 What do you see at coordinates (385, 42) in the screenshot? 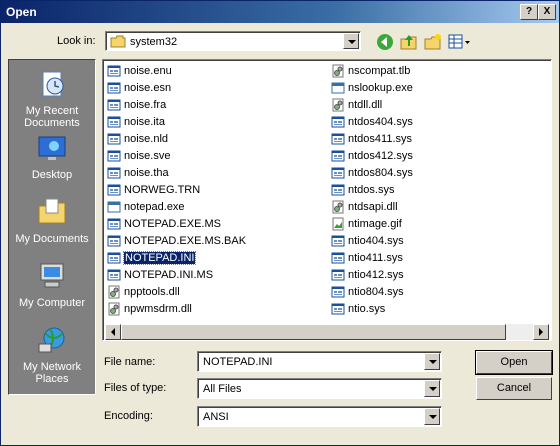
I see `back-icon` at bounding box center [385, 42].